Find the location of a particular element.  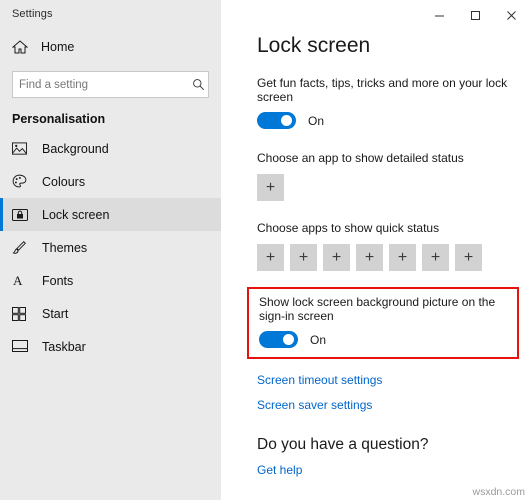

brush-icon is located at coordinates (21, 247).